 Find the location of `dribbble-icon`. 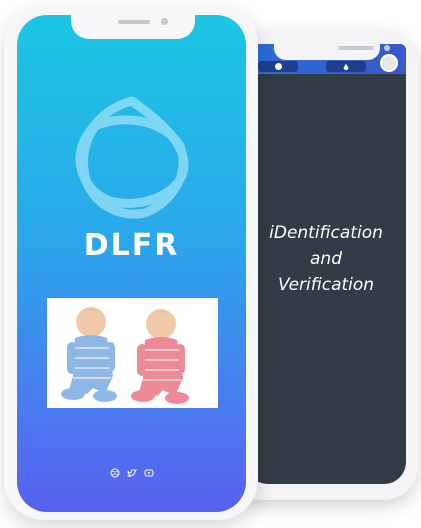

dribbble-icon is located at coordinates (114, 472).